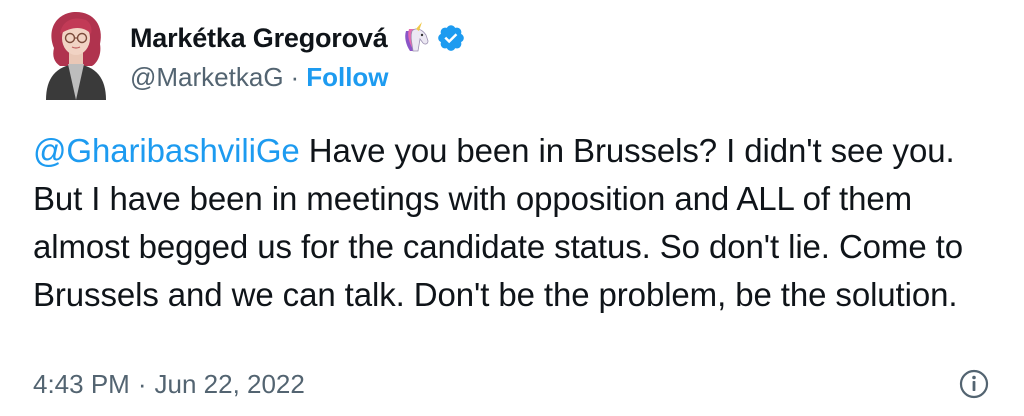 The width and height of the screenshot is (1024, 416). Describe the element at coordinates (347, 77) in the screenshot. I see `follow-button: Follow` at that location.